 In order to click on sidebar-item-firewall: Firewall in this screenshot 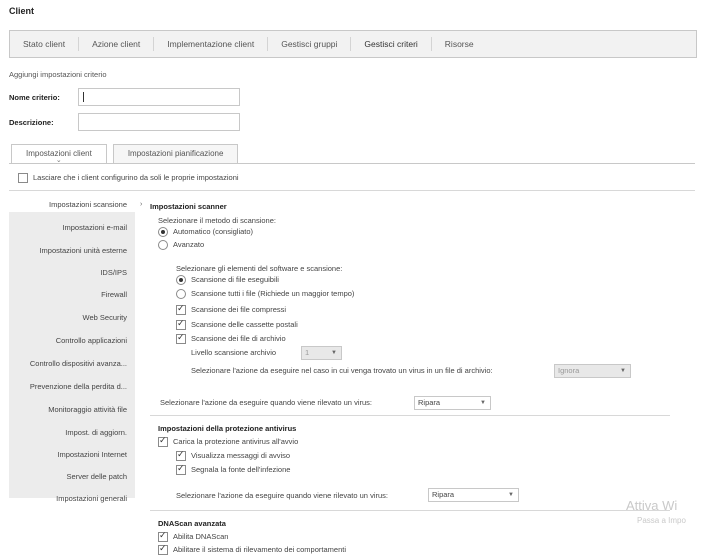, I will do `click(114, 294)`.